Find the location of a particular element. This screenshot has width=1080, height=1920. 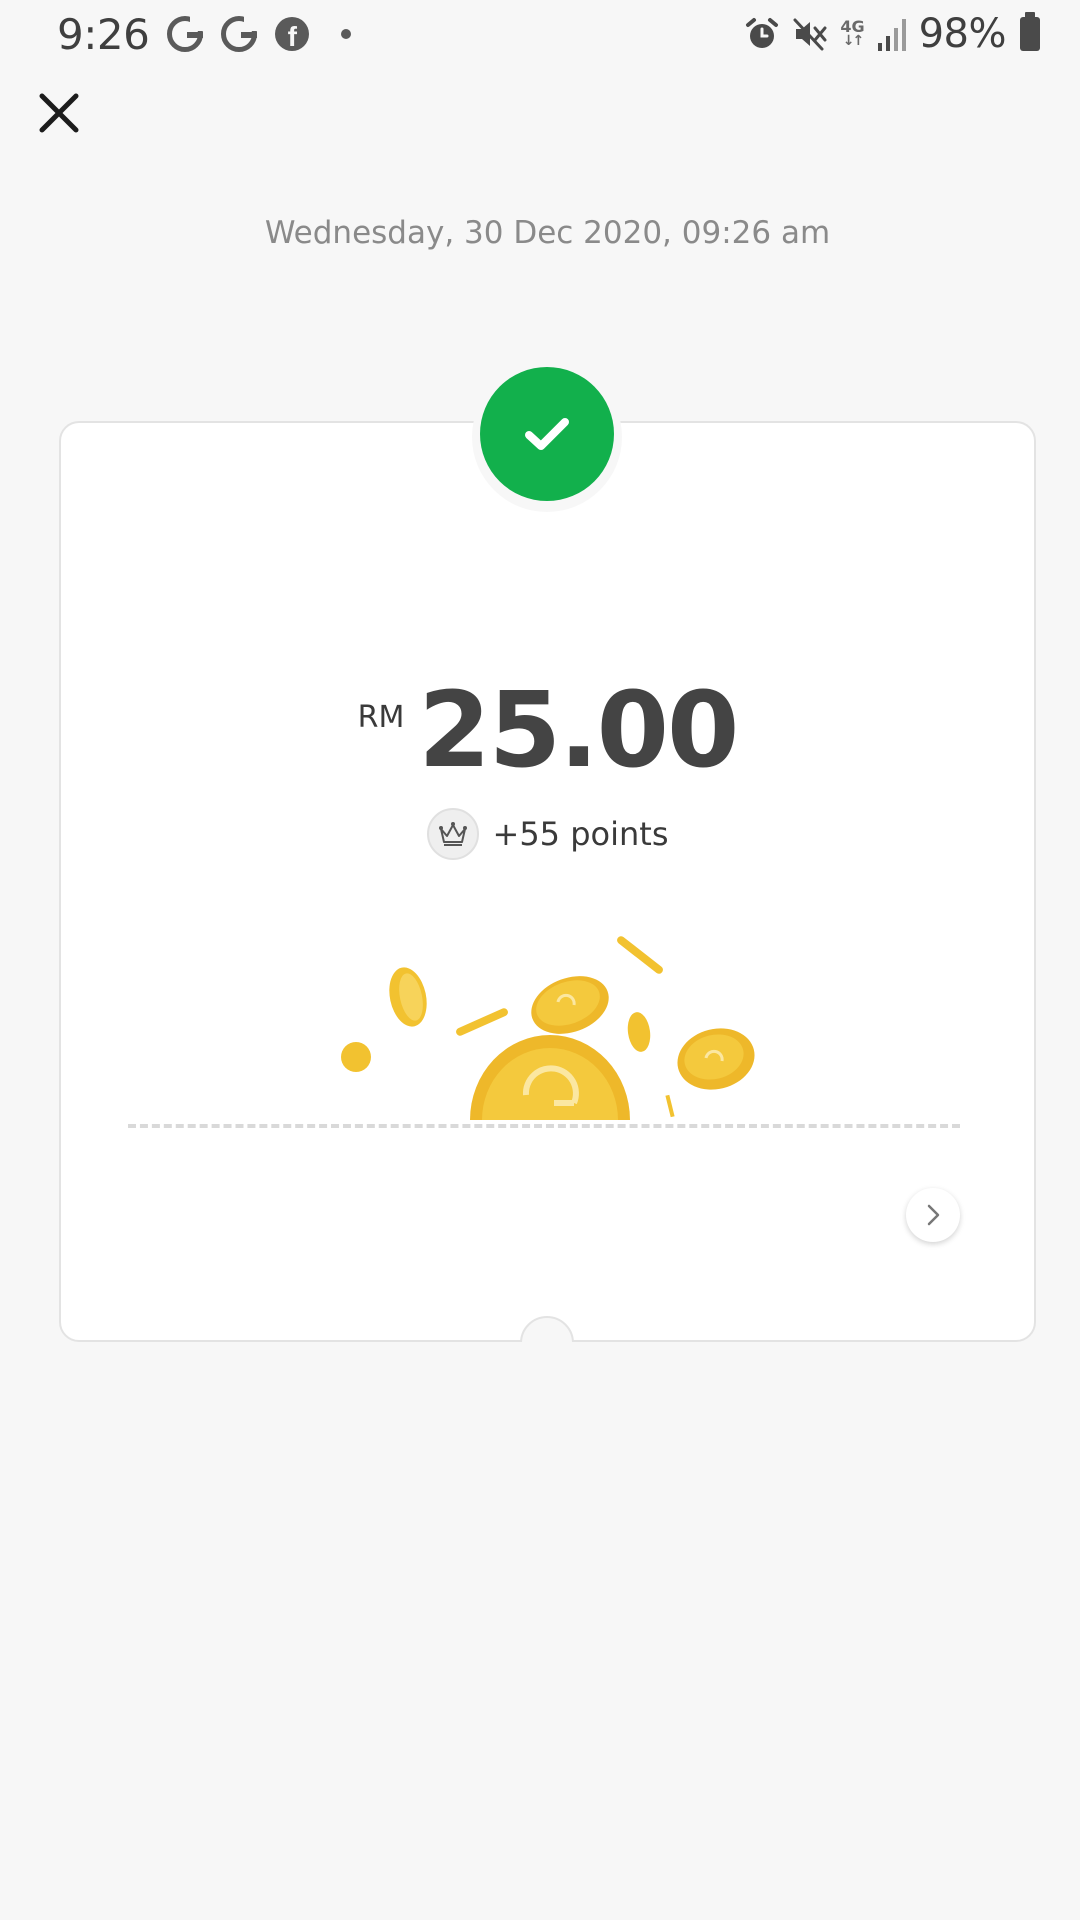

checkmark-icon is located at coordinates (547, 434).